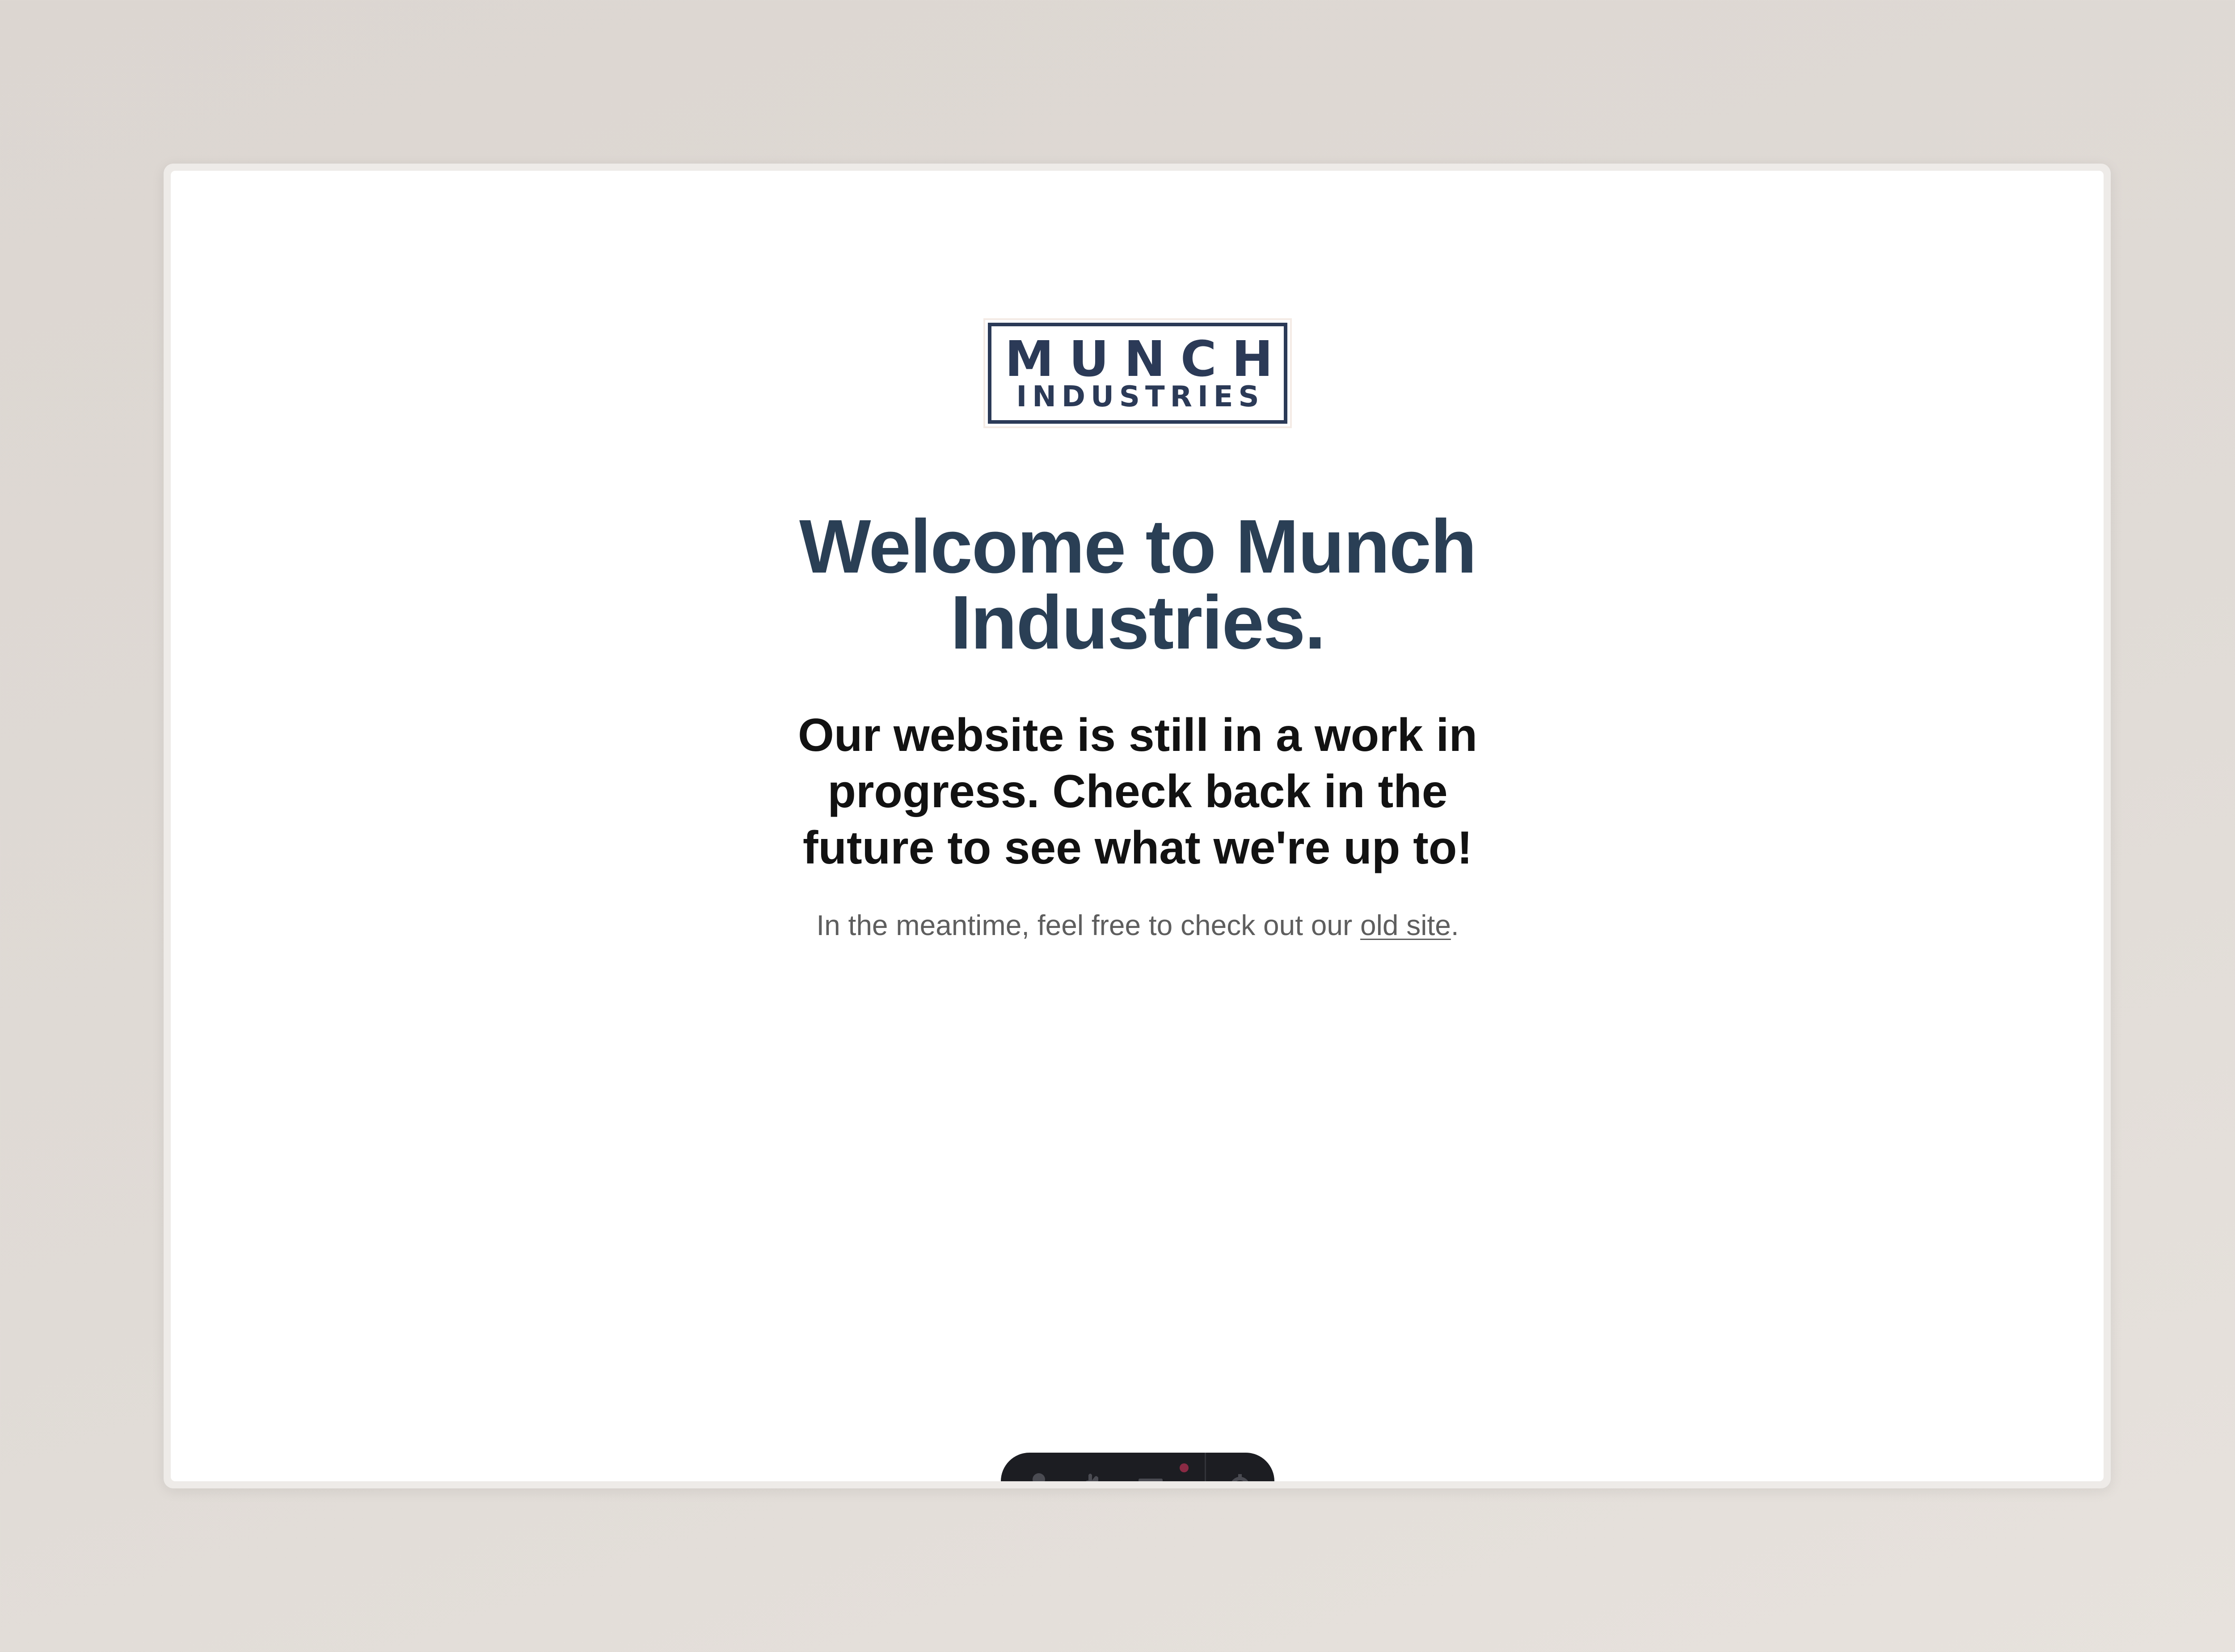  Describe the element at coordinates (1138, 584) in the screenshot. I see `page-title: Welcome to Munch Industries.` at that location.